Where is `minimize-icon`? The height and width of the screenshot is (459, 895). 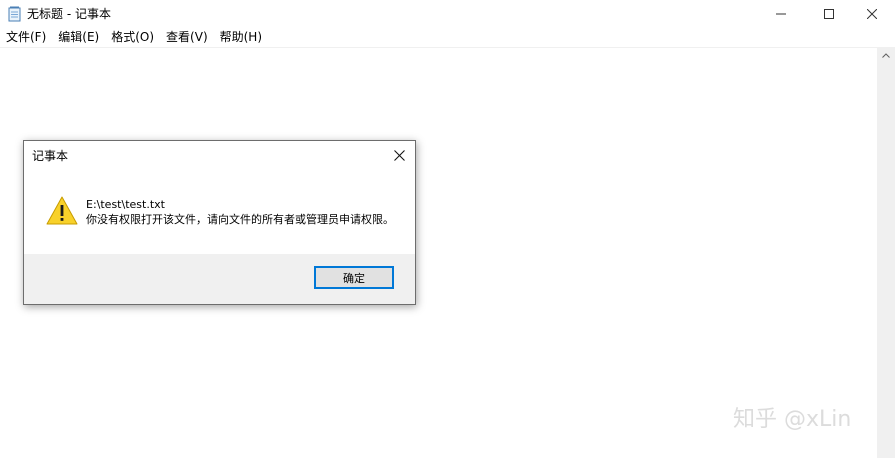 minimize-icon is located at coordinates (781, 14).